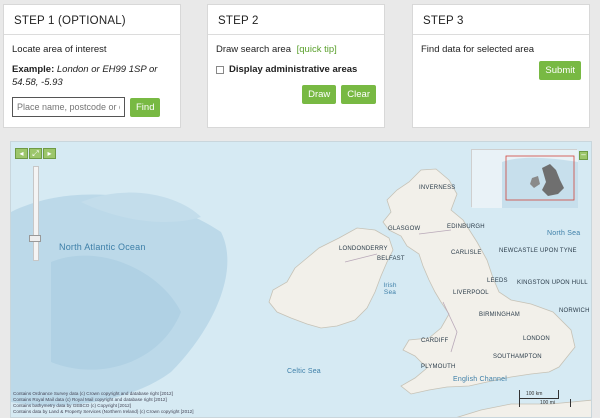 This screenshot has width=600, height=418. Describe the element at coordinates (253, 49) in the screenshot. I see `step2-heading: Draw search area` at that location.